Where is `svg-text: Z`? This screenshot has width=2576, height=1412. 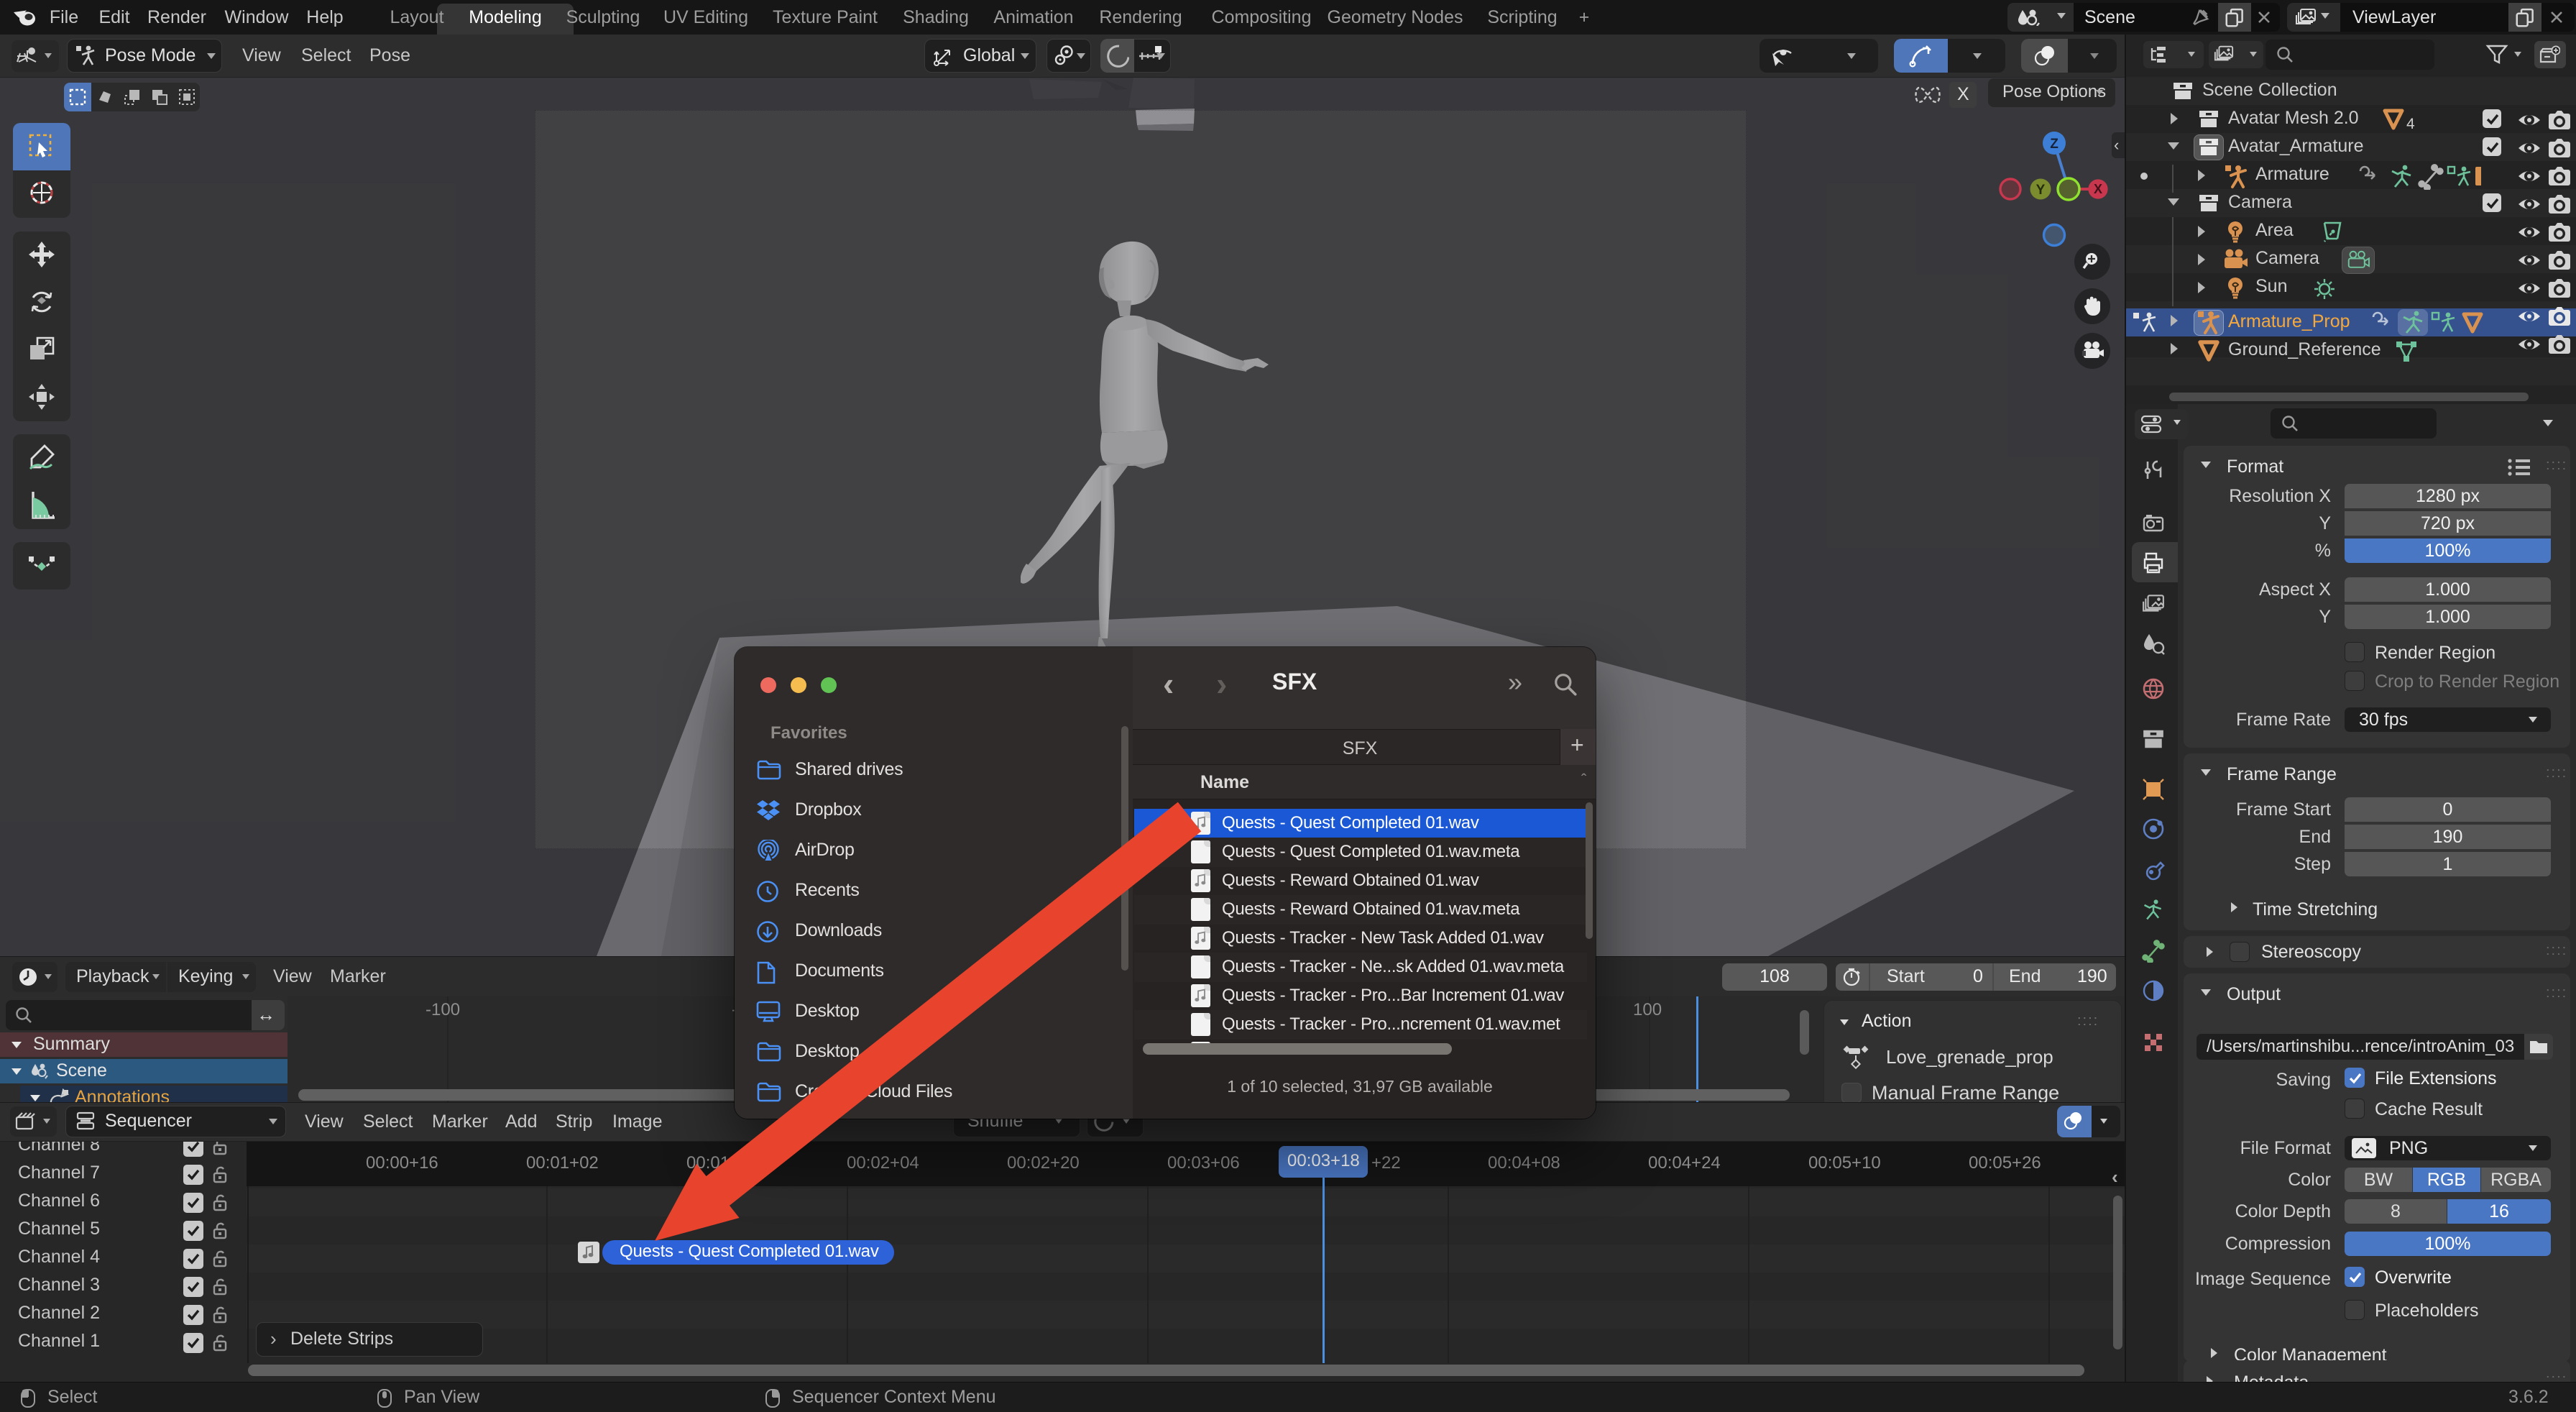 svg-text: Z is located at coordinates (2054, 144).